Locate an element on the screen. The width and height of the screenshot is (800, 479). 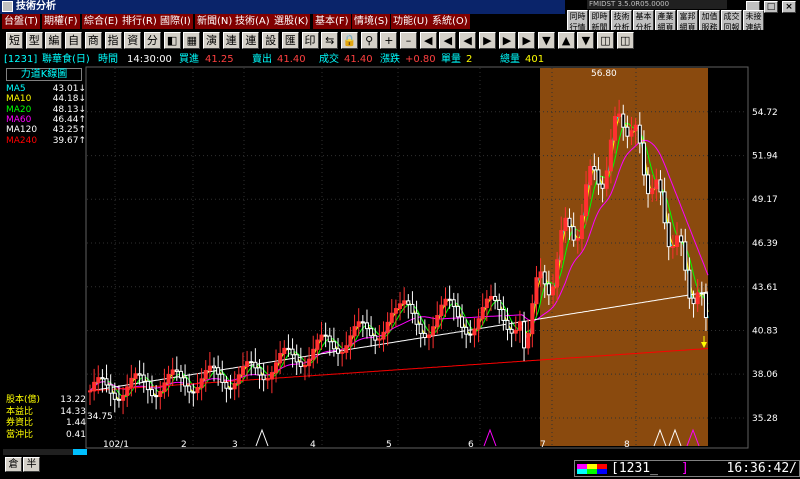
menu-item-7: 選股(K) is located at coordinates (292, 21).